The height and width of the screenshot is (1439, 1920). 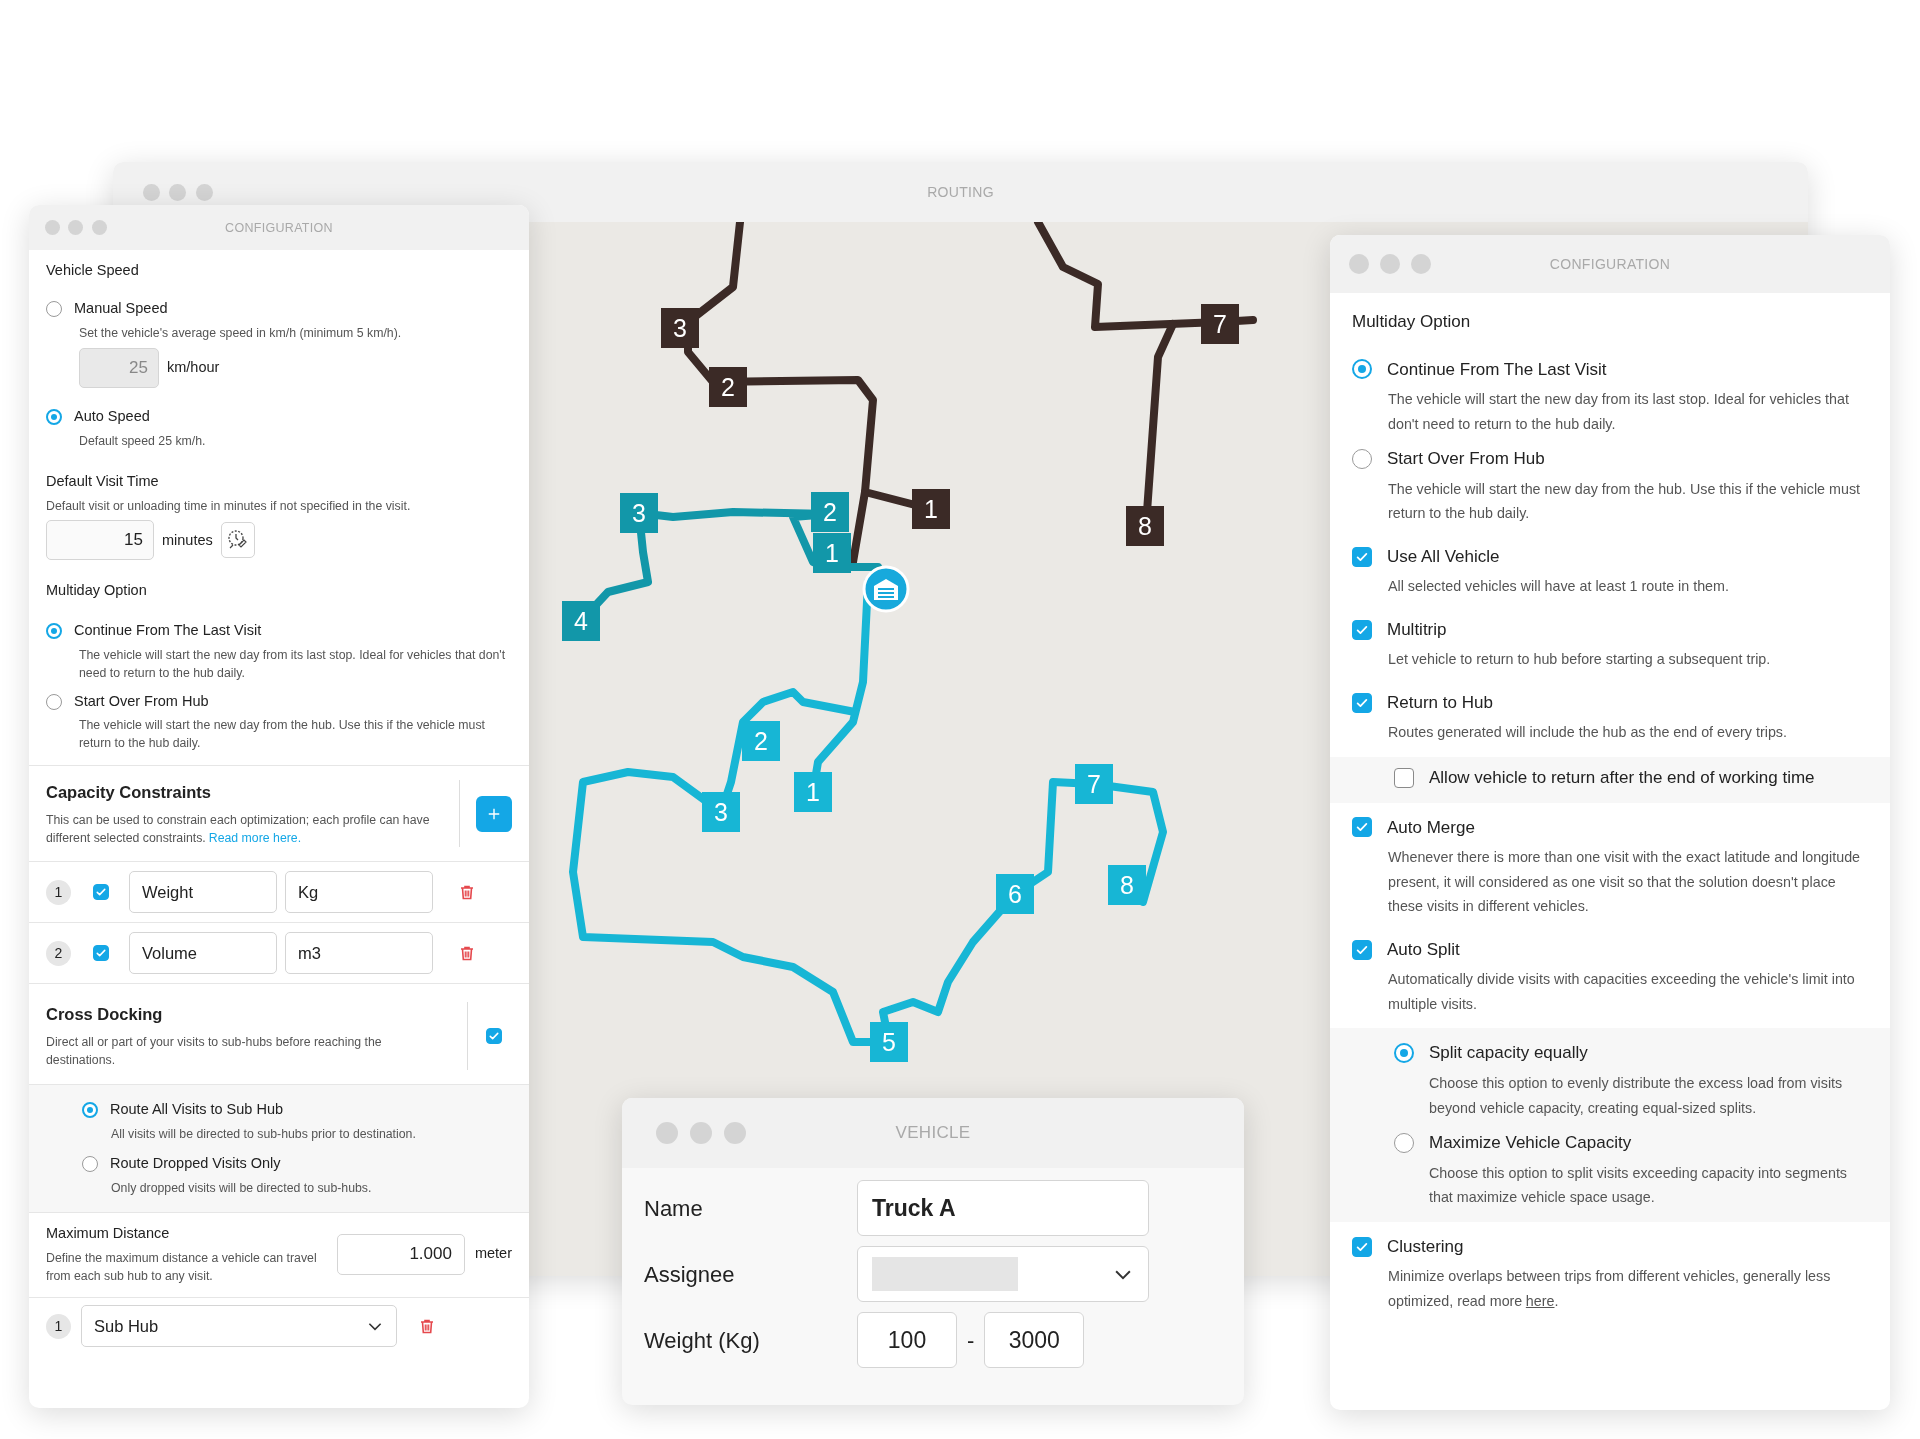 What do you see at coordinates (93, 270) in the screenshot?
I see `section-heading: Vehicle Speed` at bounding box center [93, 270].